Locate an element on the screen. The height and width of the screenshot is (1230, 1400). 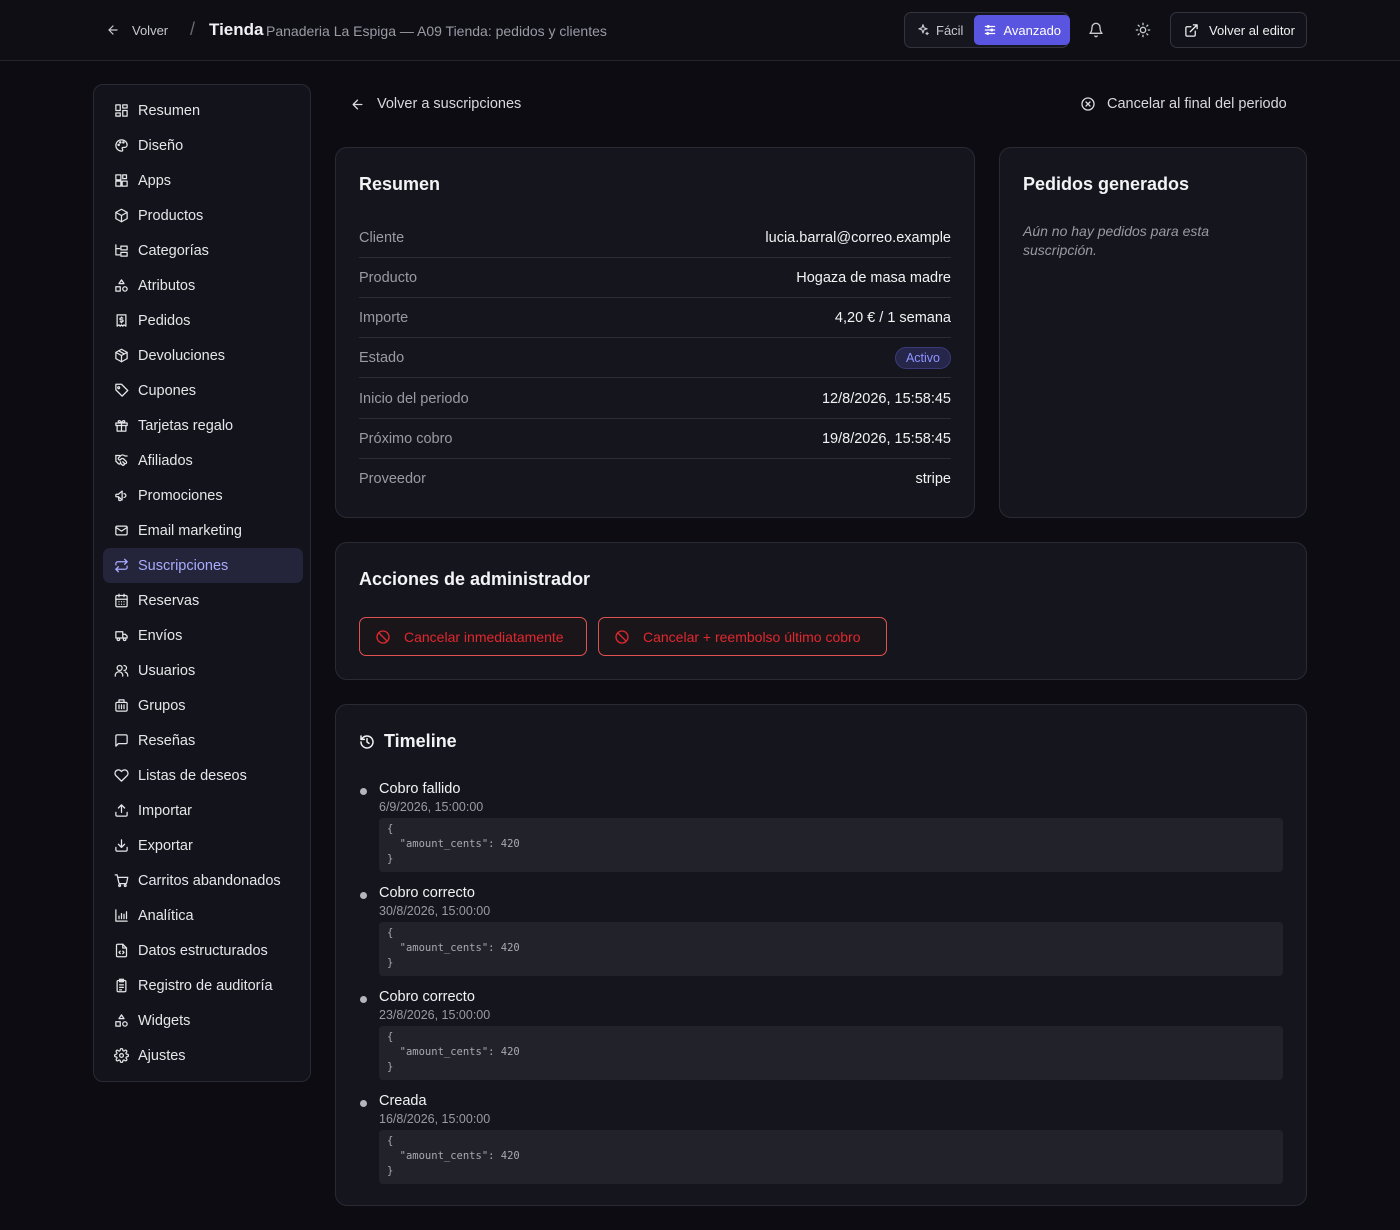
circle-x-icon is located at coordinates (1088, 104).